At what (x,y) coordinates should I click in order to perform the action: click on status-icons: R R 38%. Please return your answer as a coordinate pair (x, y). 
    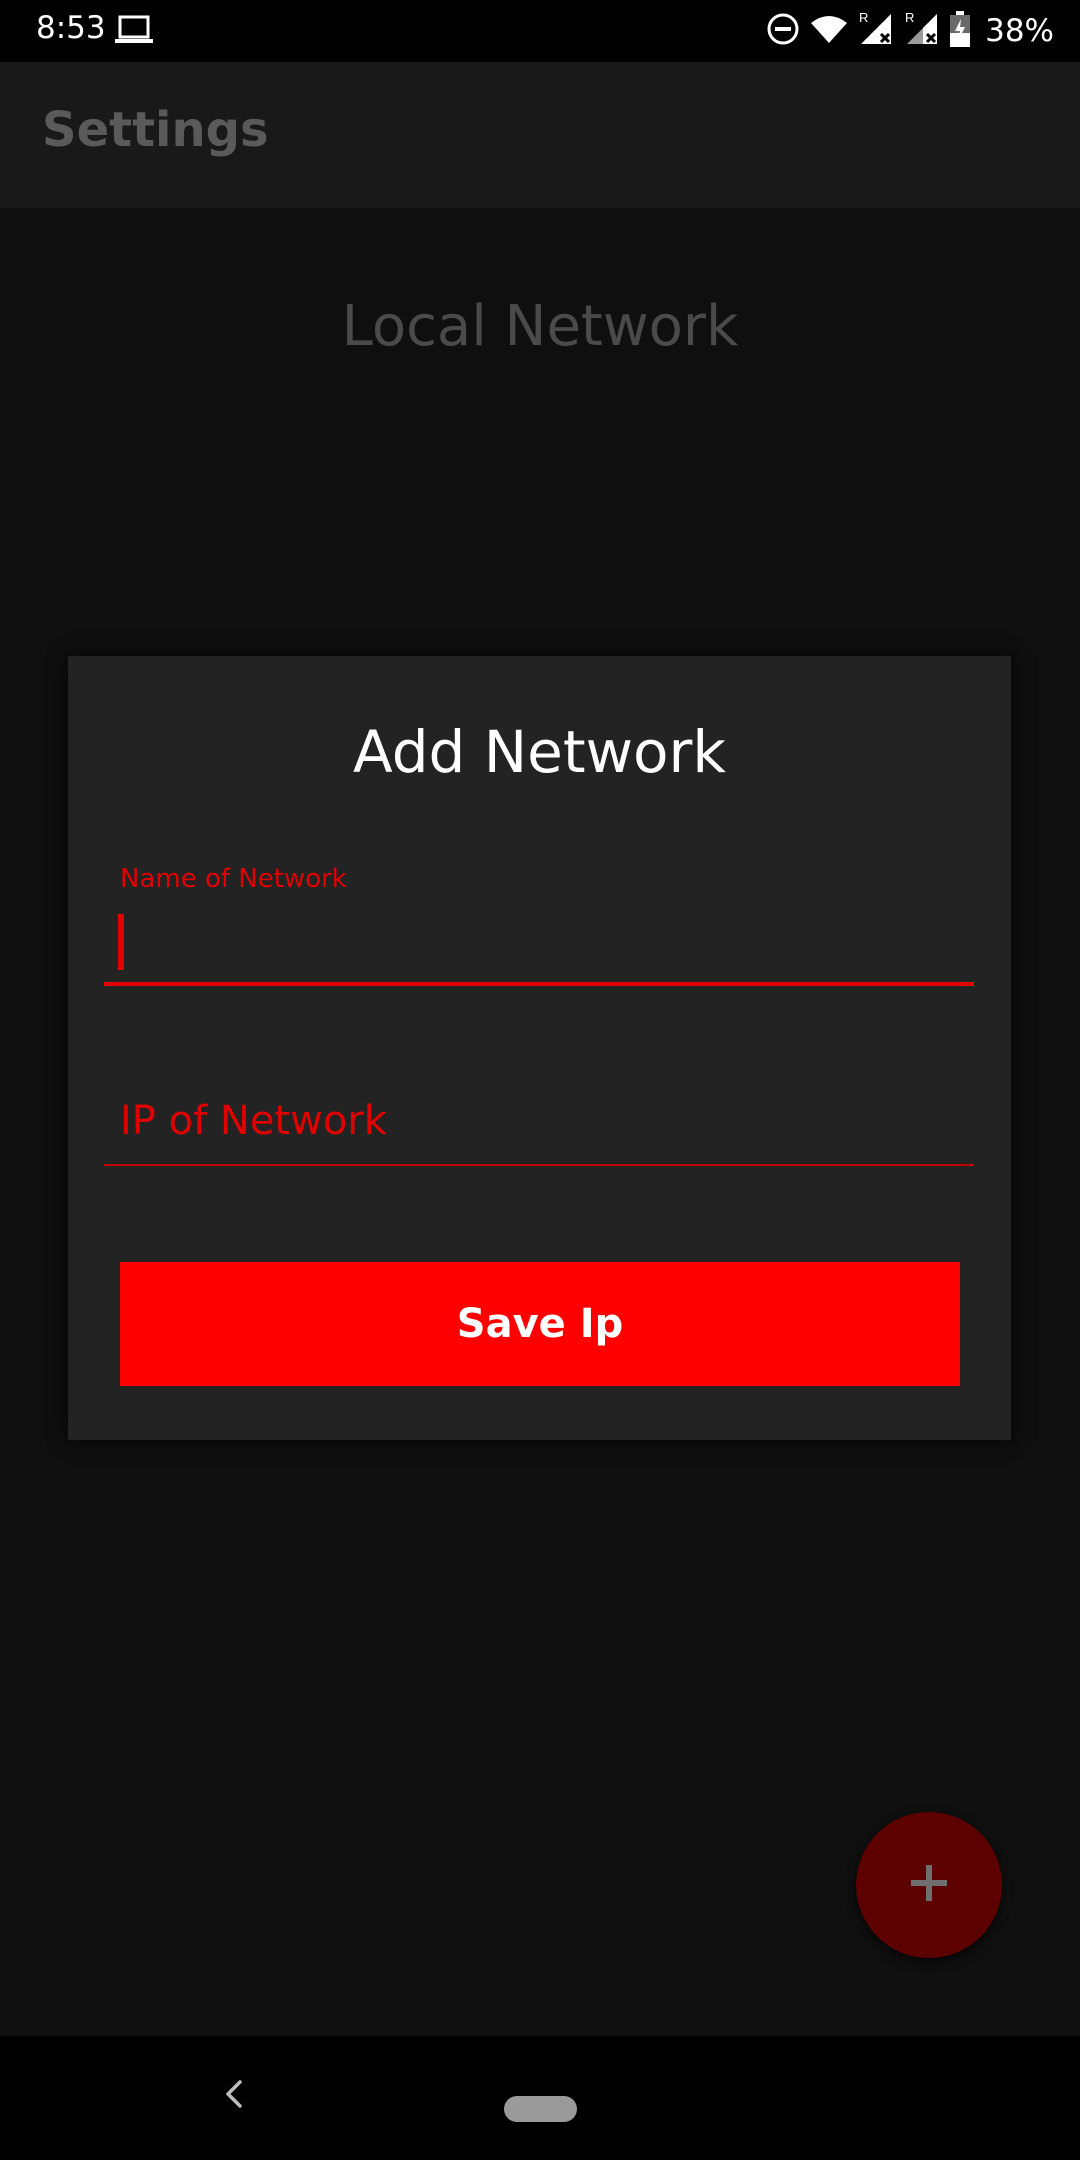
    Looking at the image, I should click on (909, 31).